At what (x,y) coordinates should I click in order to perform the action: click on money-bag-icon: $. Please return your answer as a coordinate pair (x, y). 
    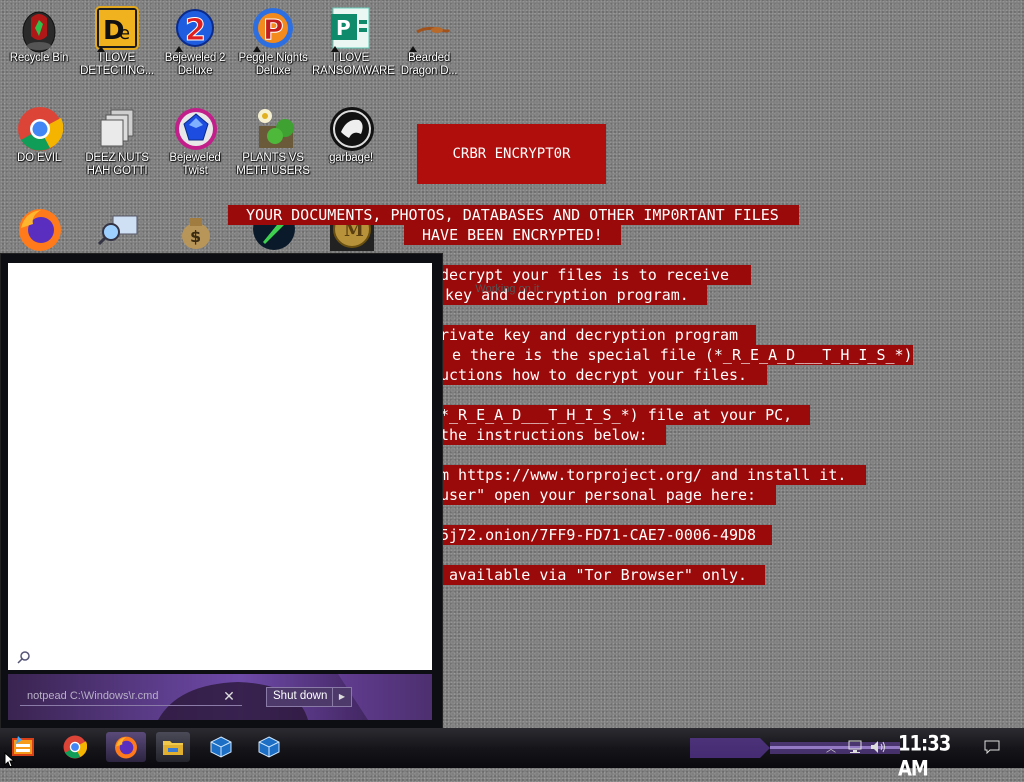
    Looking at the image, I should click on (195, 228).